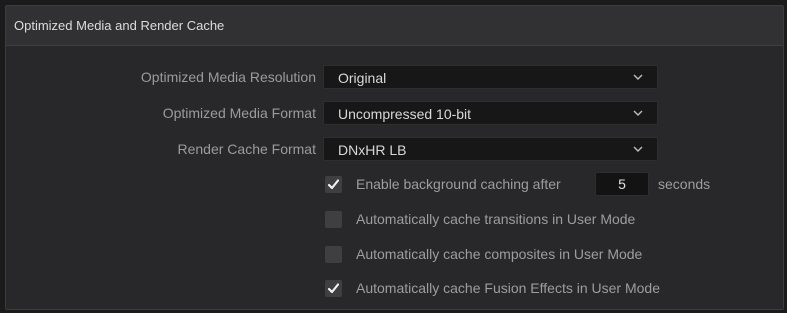 This screenshot has height=313, width=787. I want to click on optimized-media-resolution-value: Original, so click(362, 78).